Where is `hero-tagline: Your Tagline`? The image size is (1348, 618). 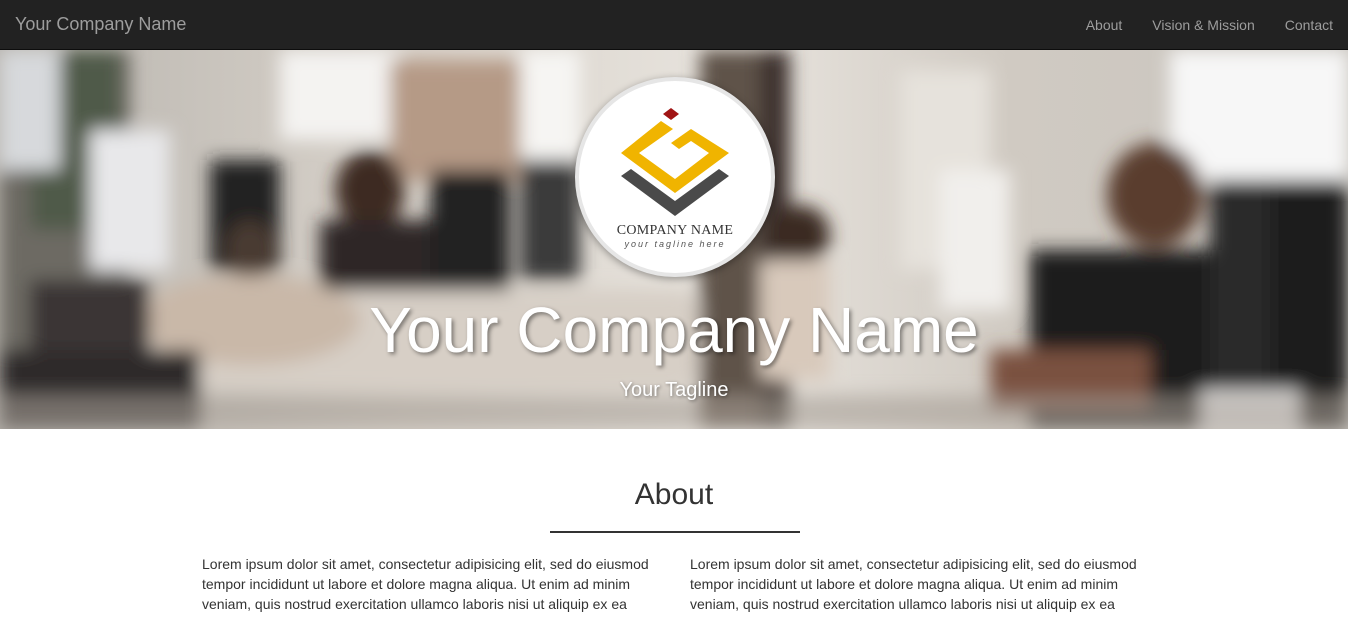
hero-tagline: Your Tagline is located at coordinates (674, 390).